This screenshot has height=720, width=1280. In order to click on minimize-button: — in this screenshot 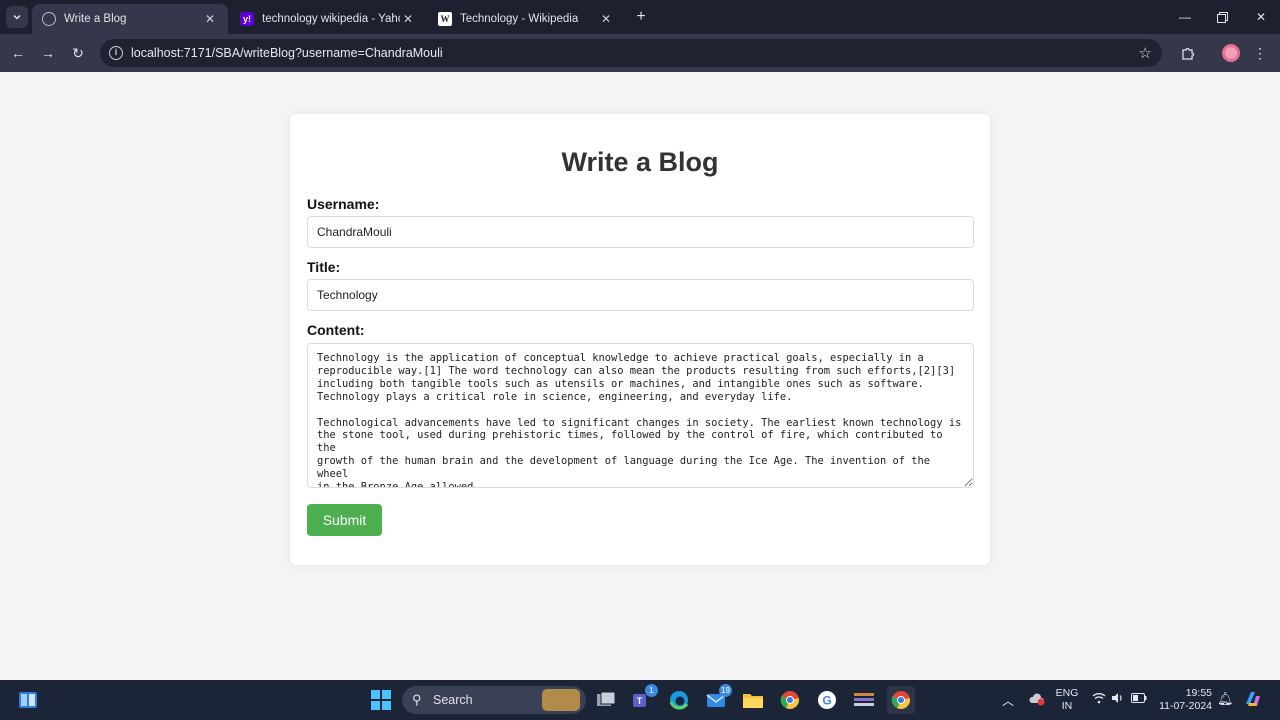, I will do `click(1185, 17)`.